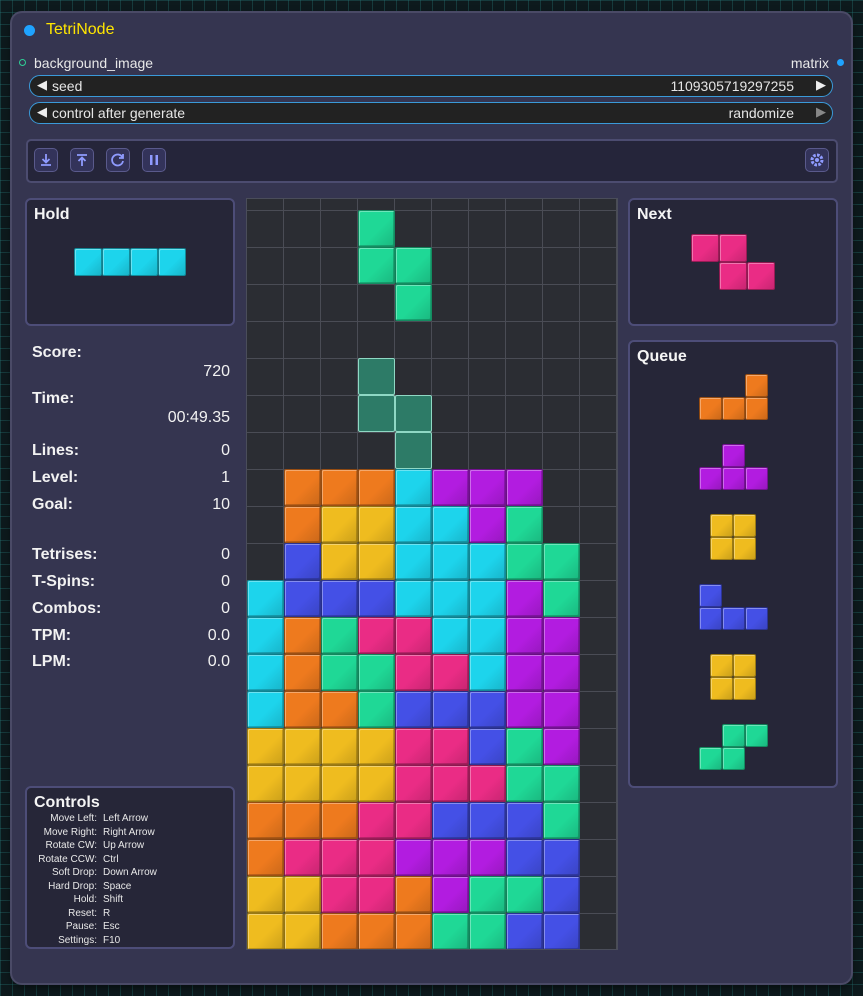 This screenshot has width=863, height=996. I want to click on pause-icon, so click(154, 160).